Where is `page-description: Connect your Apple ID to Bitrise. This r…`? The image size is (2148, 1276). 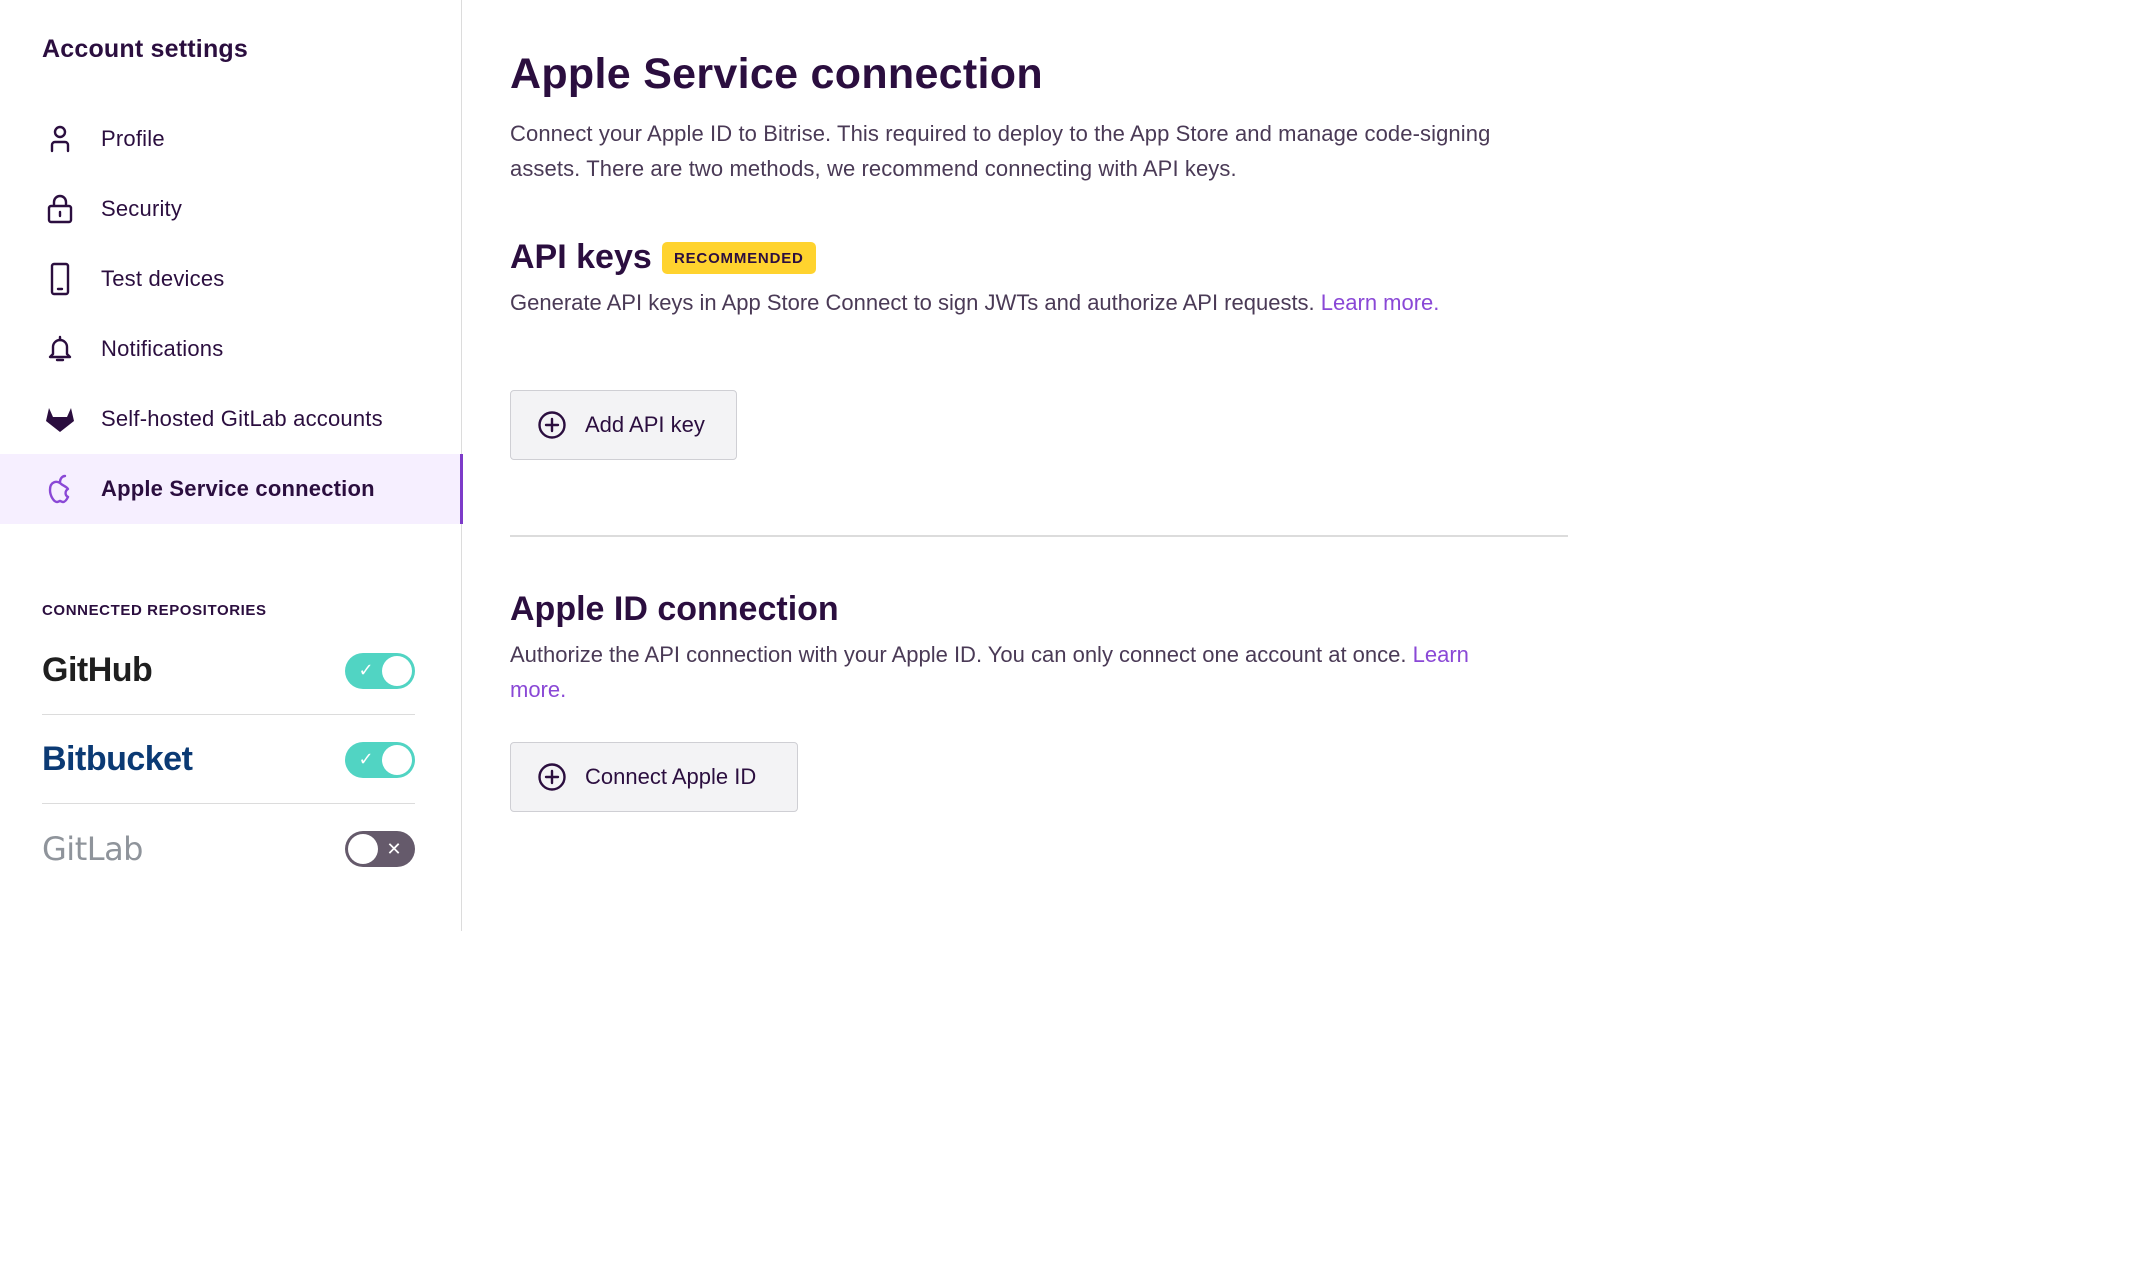
page-description: Connect your Apple ID to Bitrise. This r… is located at coordinates (1000, 151).